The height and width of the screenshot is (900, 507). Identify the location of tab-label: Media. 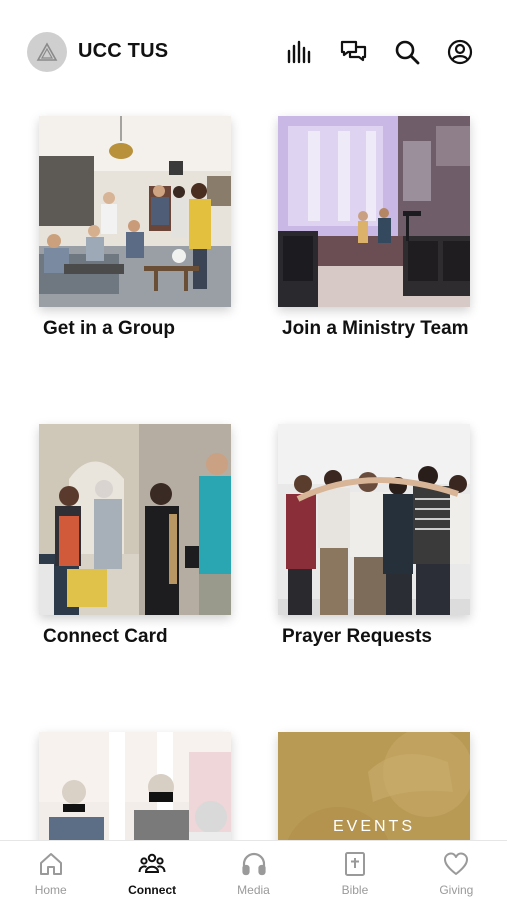
(253, 890).